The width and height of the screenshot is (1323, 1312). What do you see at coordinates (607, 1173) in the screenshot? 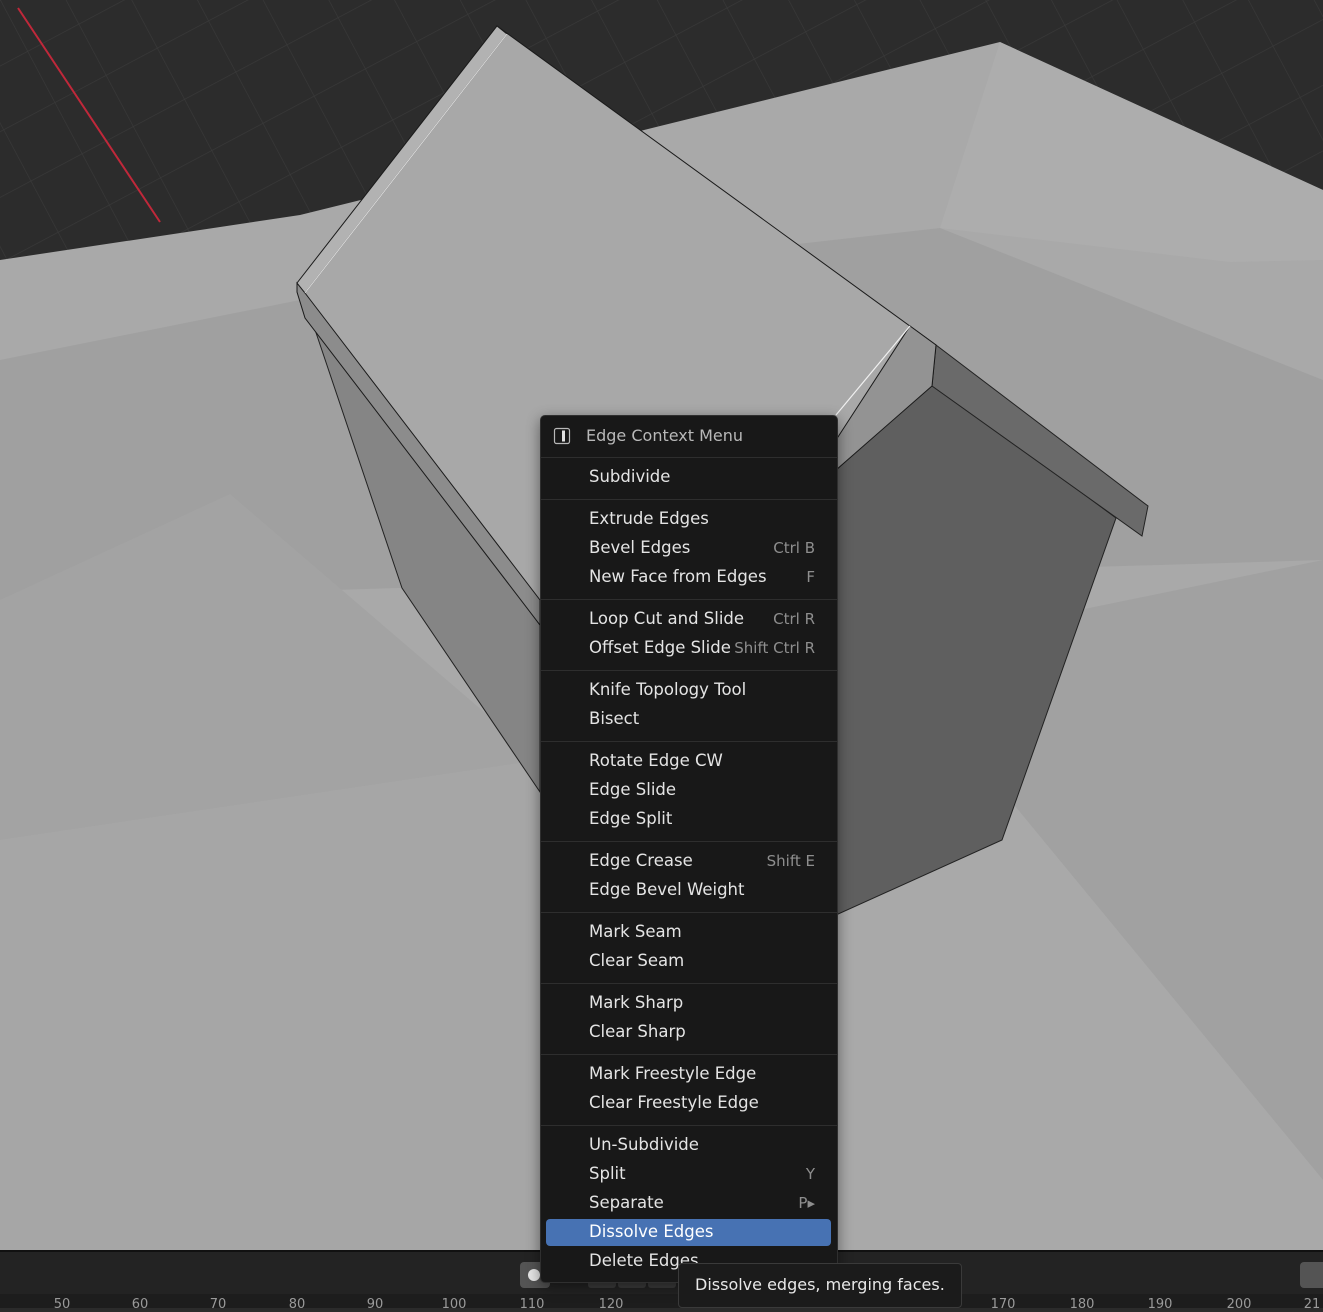
I see `menu-item-label: Split` at bounding box center [607, 1173].